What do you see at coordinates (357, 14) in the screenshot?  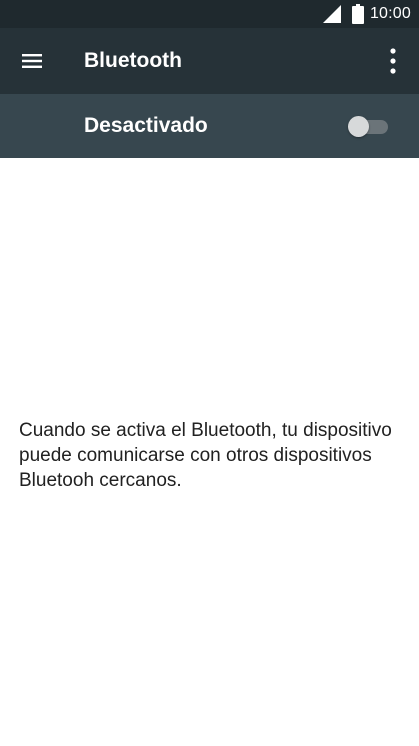 I see `battery-icon` at bounding box center [357, 14].